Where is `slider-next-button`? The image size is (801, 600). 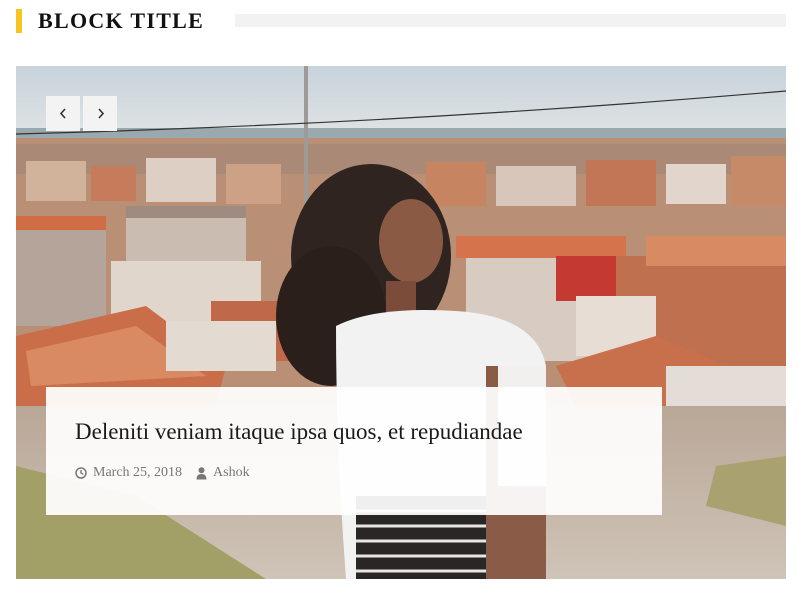 slider-next-button is located at coordinates (100, 113).